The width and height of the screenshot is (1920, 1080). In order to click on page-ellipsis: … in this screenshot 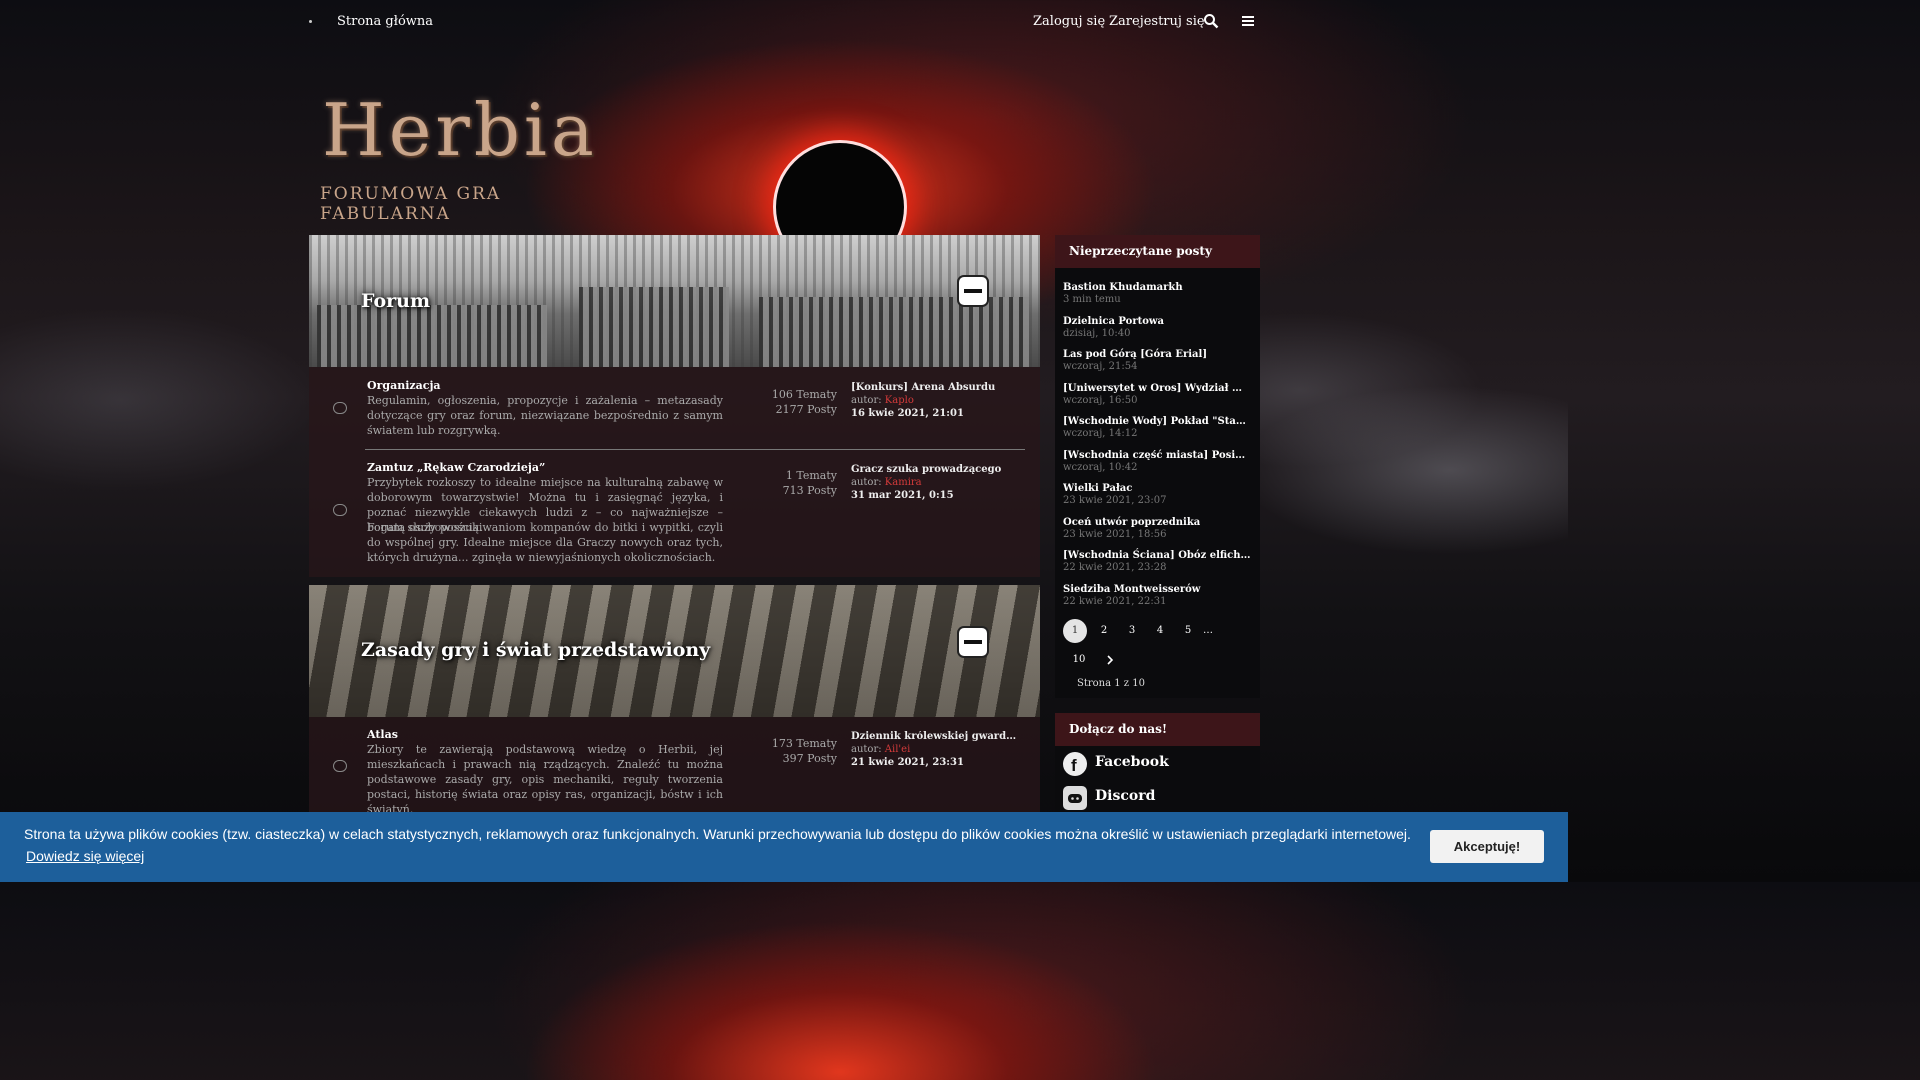, I will do `click(1208, 630)`.